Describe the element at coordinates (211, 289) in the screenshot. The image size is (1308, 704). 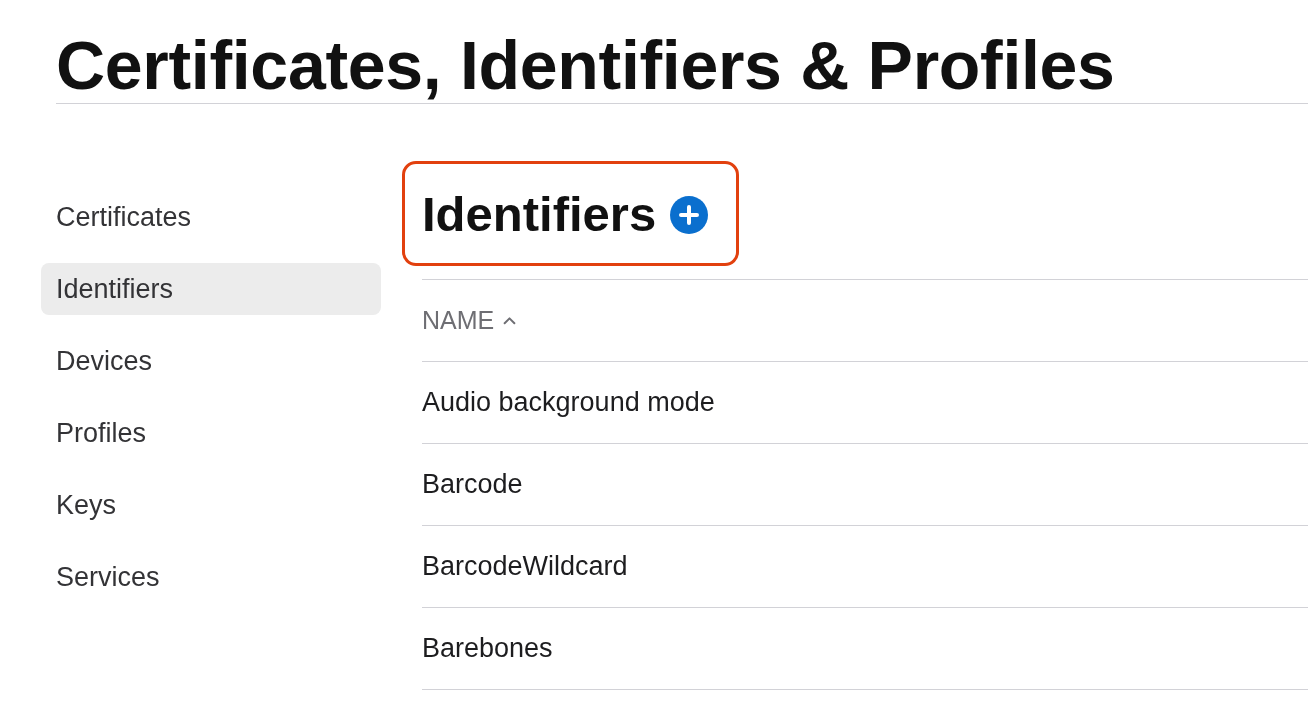
I see `sidebar-item: Identifiers` at that location.